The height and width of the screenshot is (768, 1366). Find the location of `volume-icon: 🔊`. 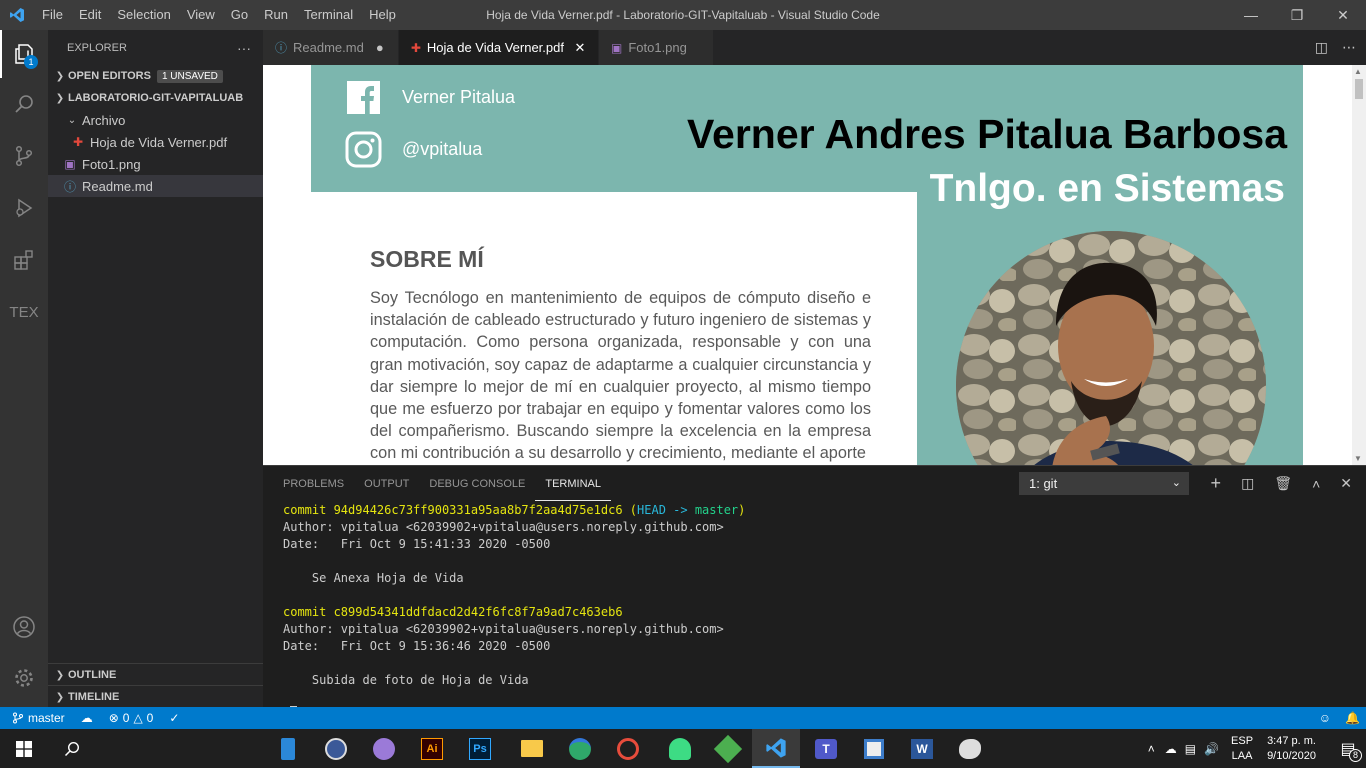

volume-icon: 🔊 is located at coordinates (1211, 749).